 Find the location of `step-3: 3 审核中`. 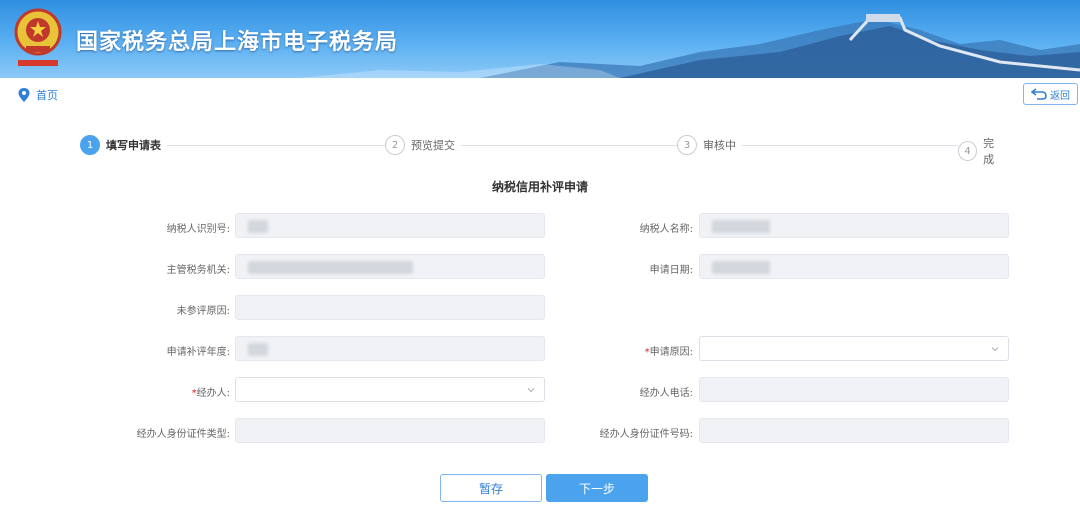

step-3: 3 审核中 is located at coordinates (709, 145).